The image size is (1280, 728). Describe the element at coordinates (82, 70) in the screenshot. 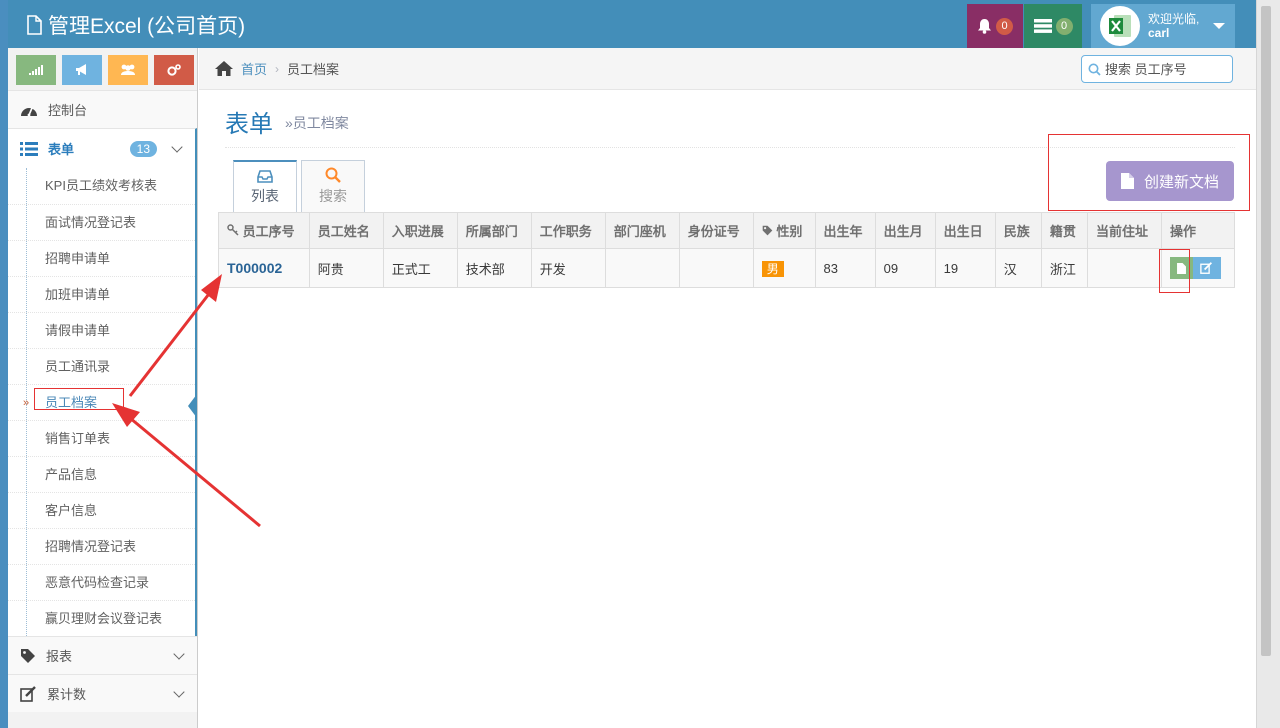

I see `shortcut-announce-button` at that location.